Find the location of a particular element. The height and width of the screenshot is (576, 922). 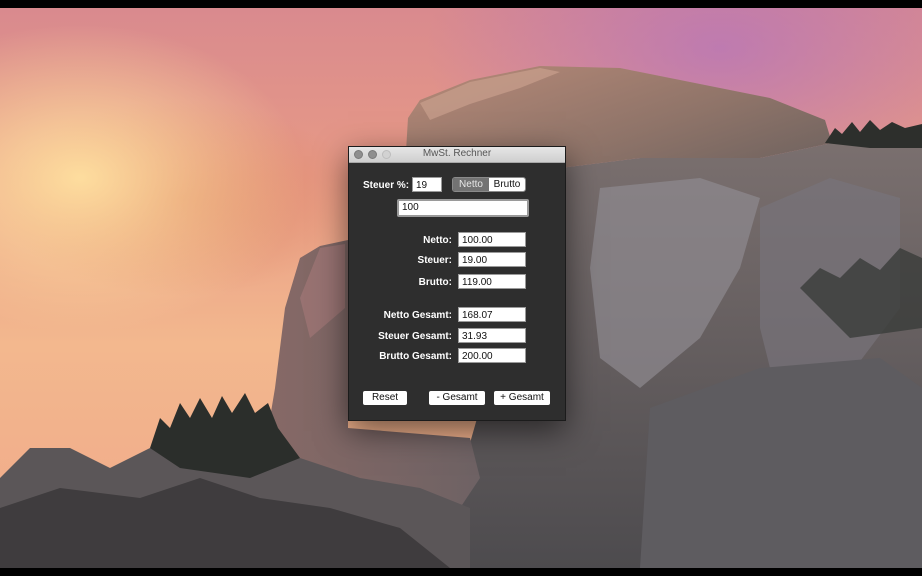

steuer-label: Steuer: is located at coordinates (434, 260).